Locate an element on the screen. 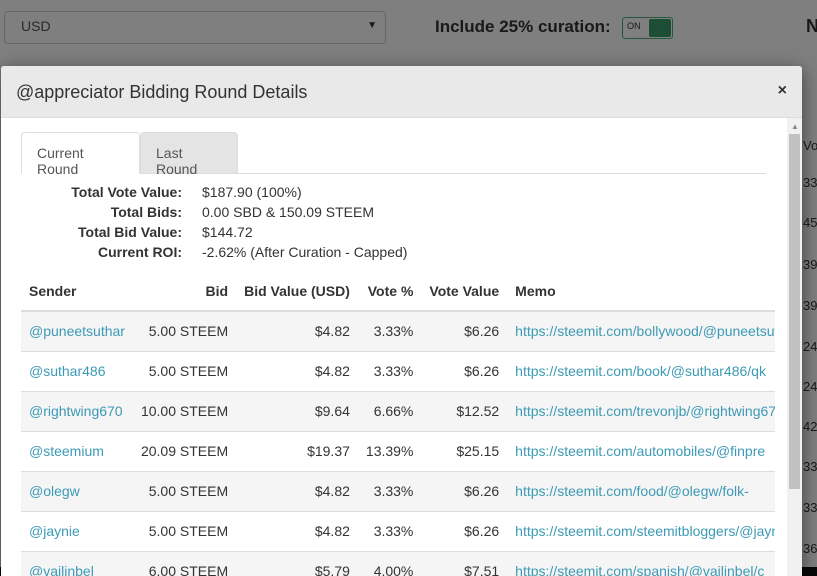 The width and height of the screenshot is (817, 576). modal-header: @appreciator Bidding Round Details × is located at coordinates (401, 92).